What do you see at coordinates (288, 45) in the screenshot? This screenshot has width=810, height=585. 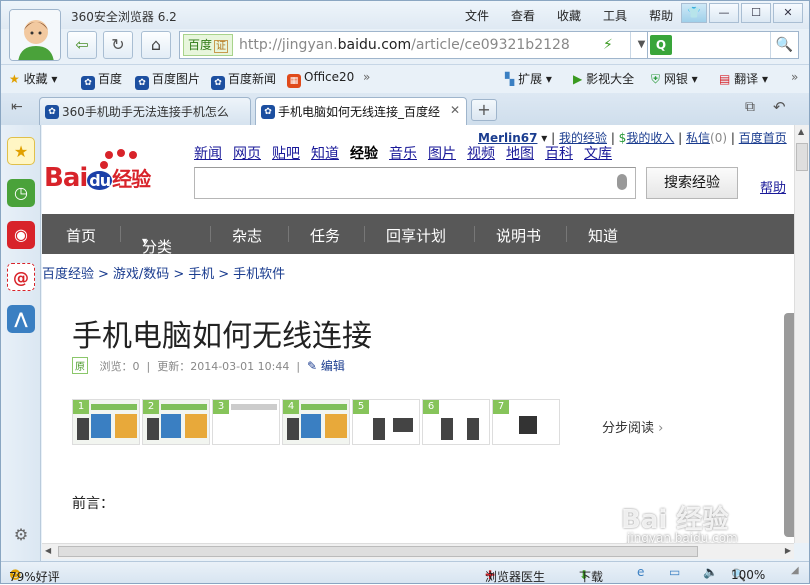 I see `url-prefix: http://jingyan.` at bounding box center [288, 45].